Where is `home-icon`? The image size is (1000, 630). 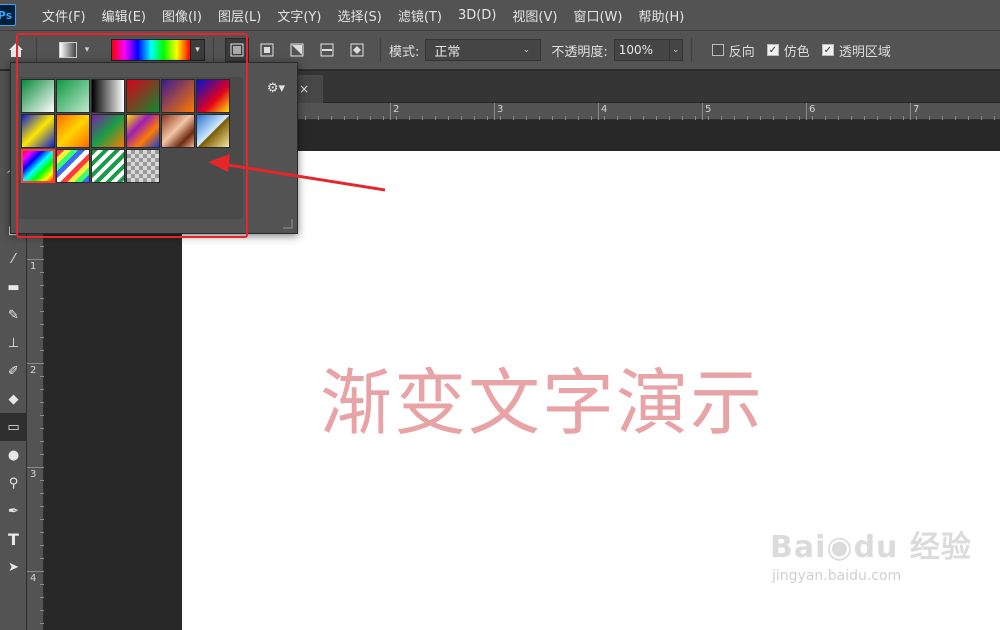
home-icon is located at coordinates (16, 50).